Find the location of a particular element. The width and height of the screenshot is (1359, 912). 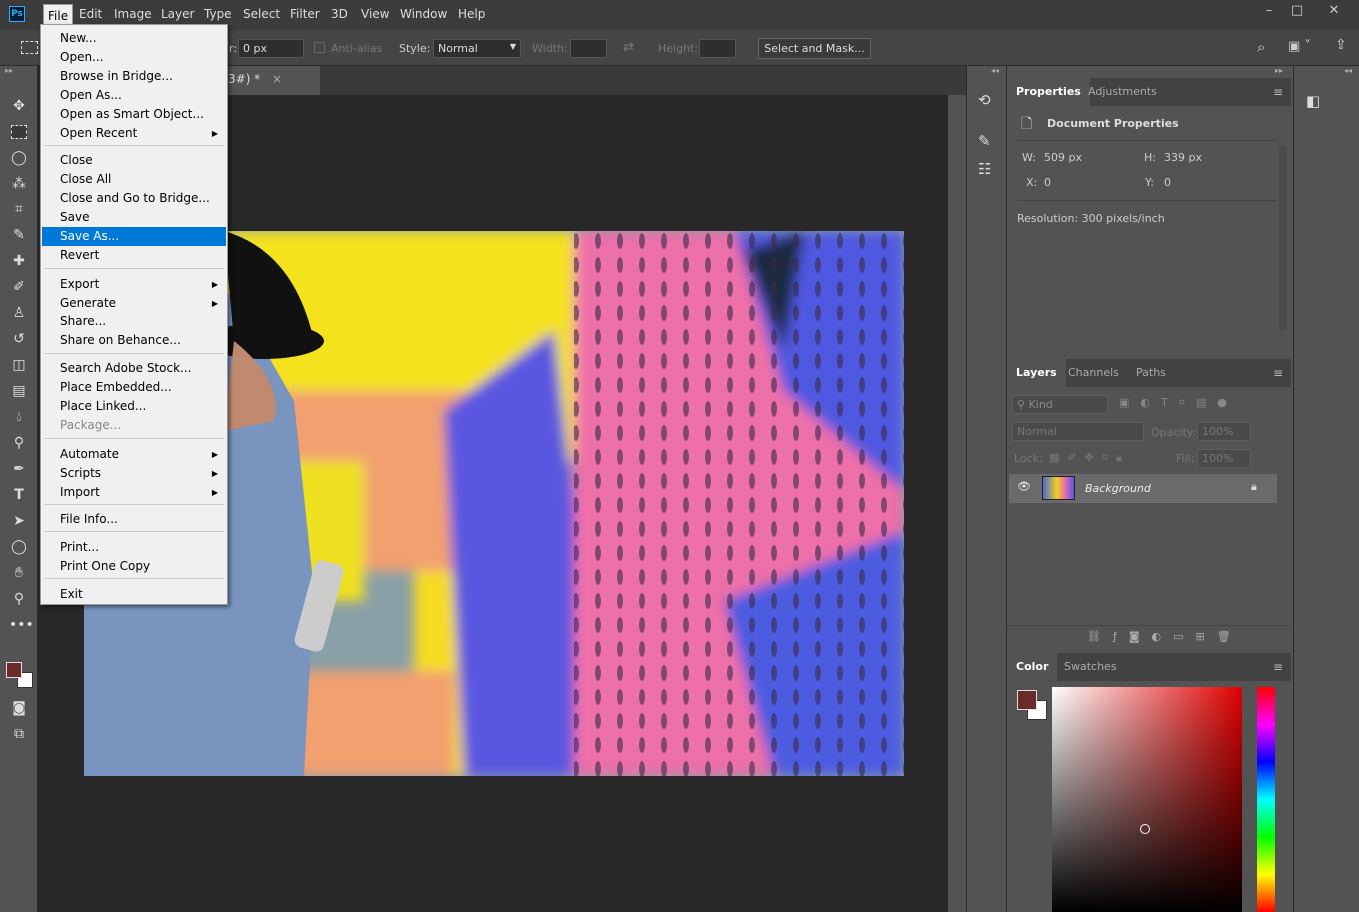

layer-name: Background is located at coordinates (1118, 488).